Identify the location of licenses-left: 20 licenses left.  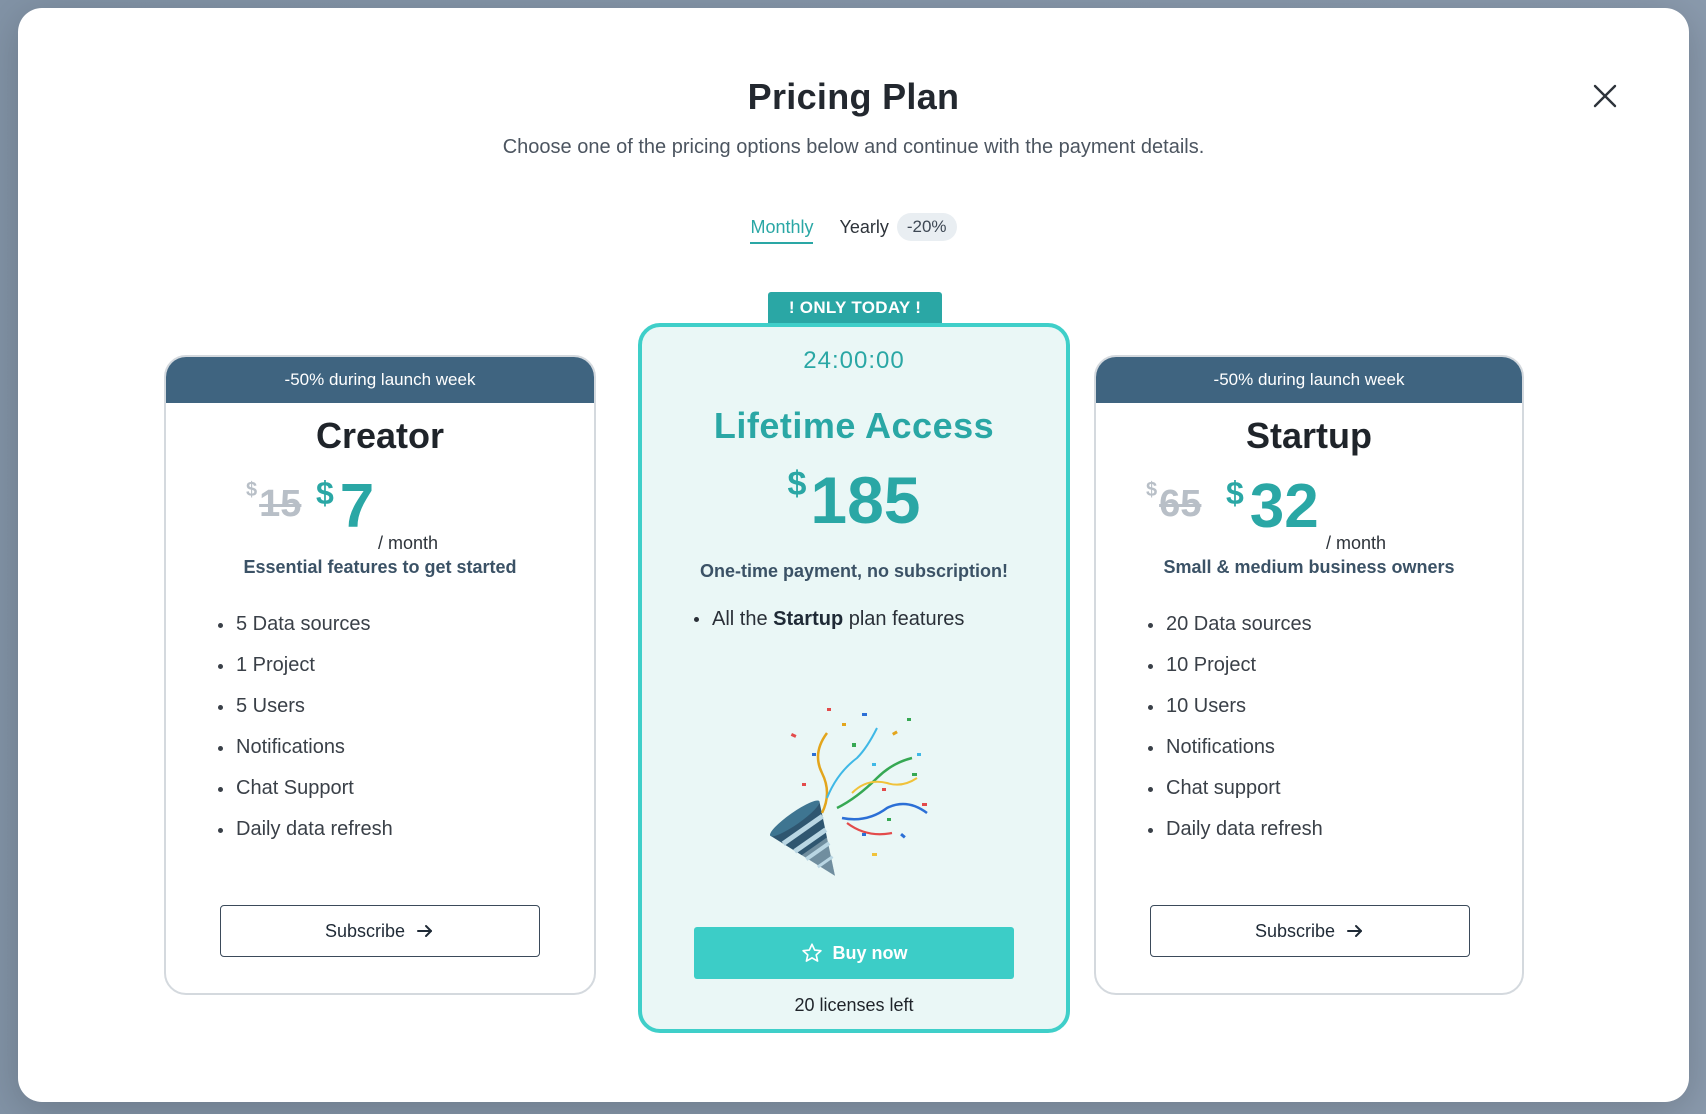
(854, 1005).